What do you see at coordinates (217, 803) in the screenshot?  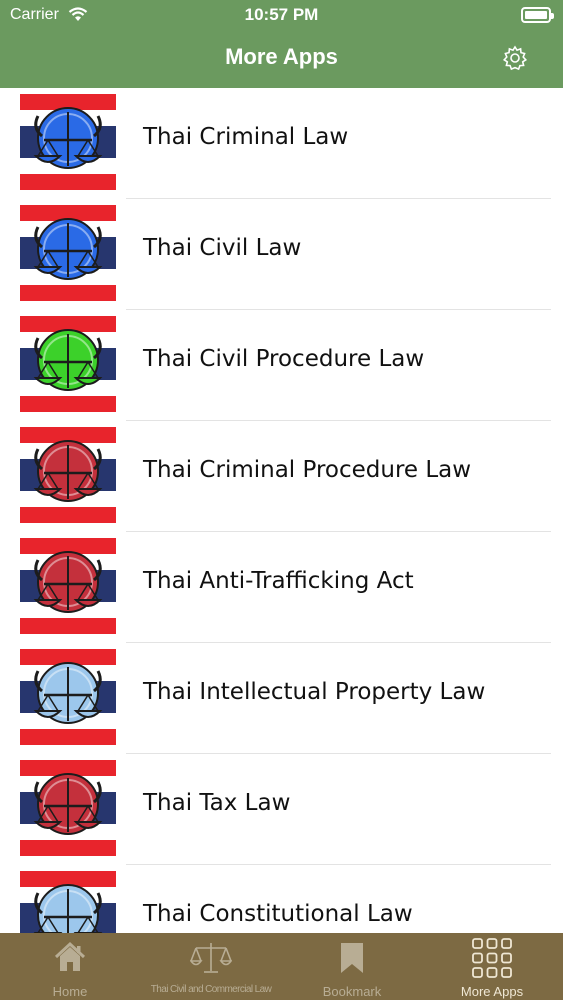 I see `app-name: Thai Tax Law` at bounding box center [217, 803].